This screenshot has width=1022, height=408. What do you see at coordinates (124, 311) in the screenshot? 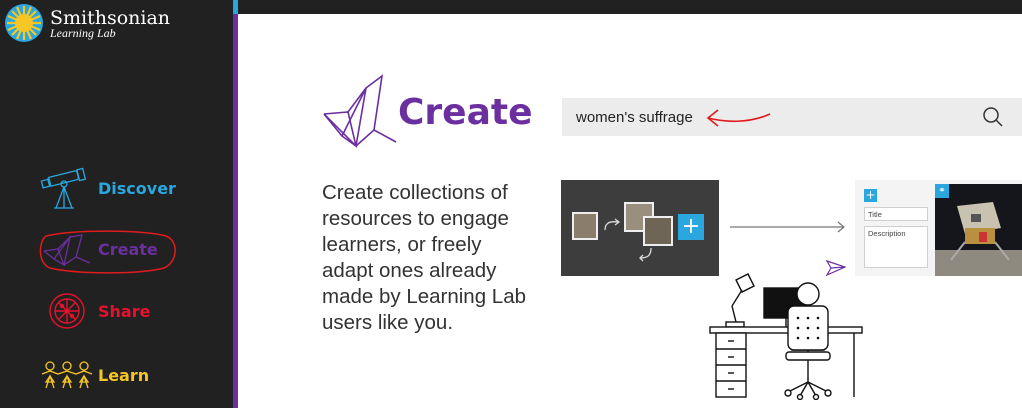
I see `sidebar-item-label: Share` at bounding box center [124, 311].